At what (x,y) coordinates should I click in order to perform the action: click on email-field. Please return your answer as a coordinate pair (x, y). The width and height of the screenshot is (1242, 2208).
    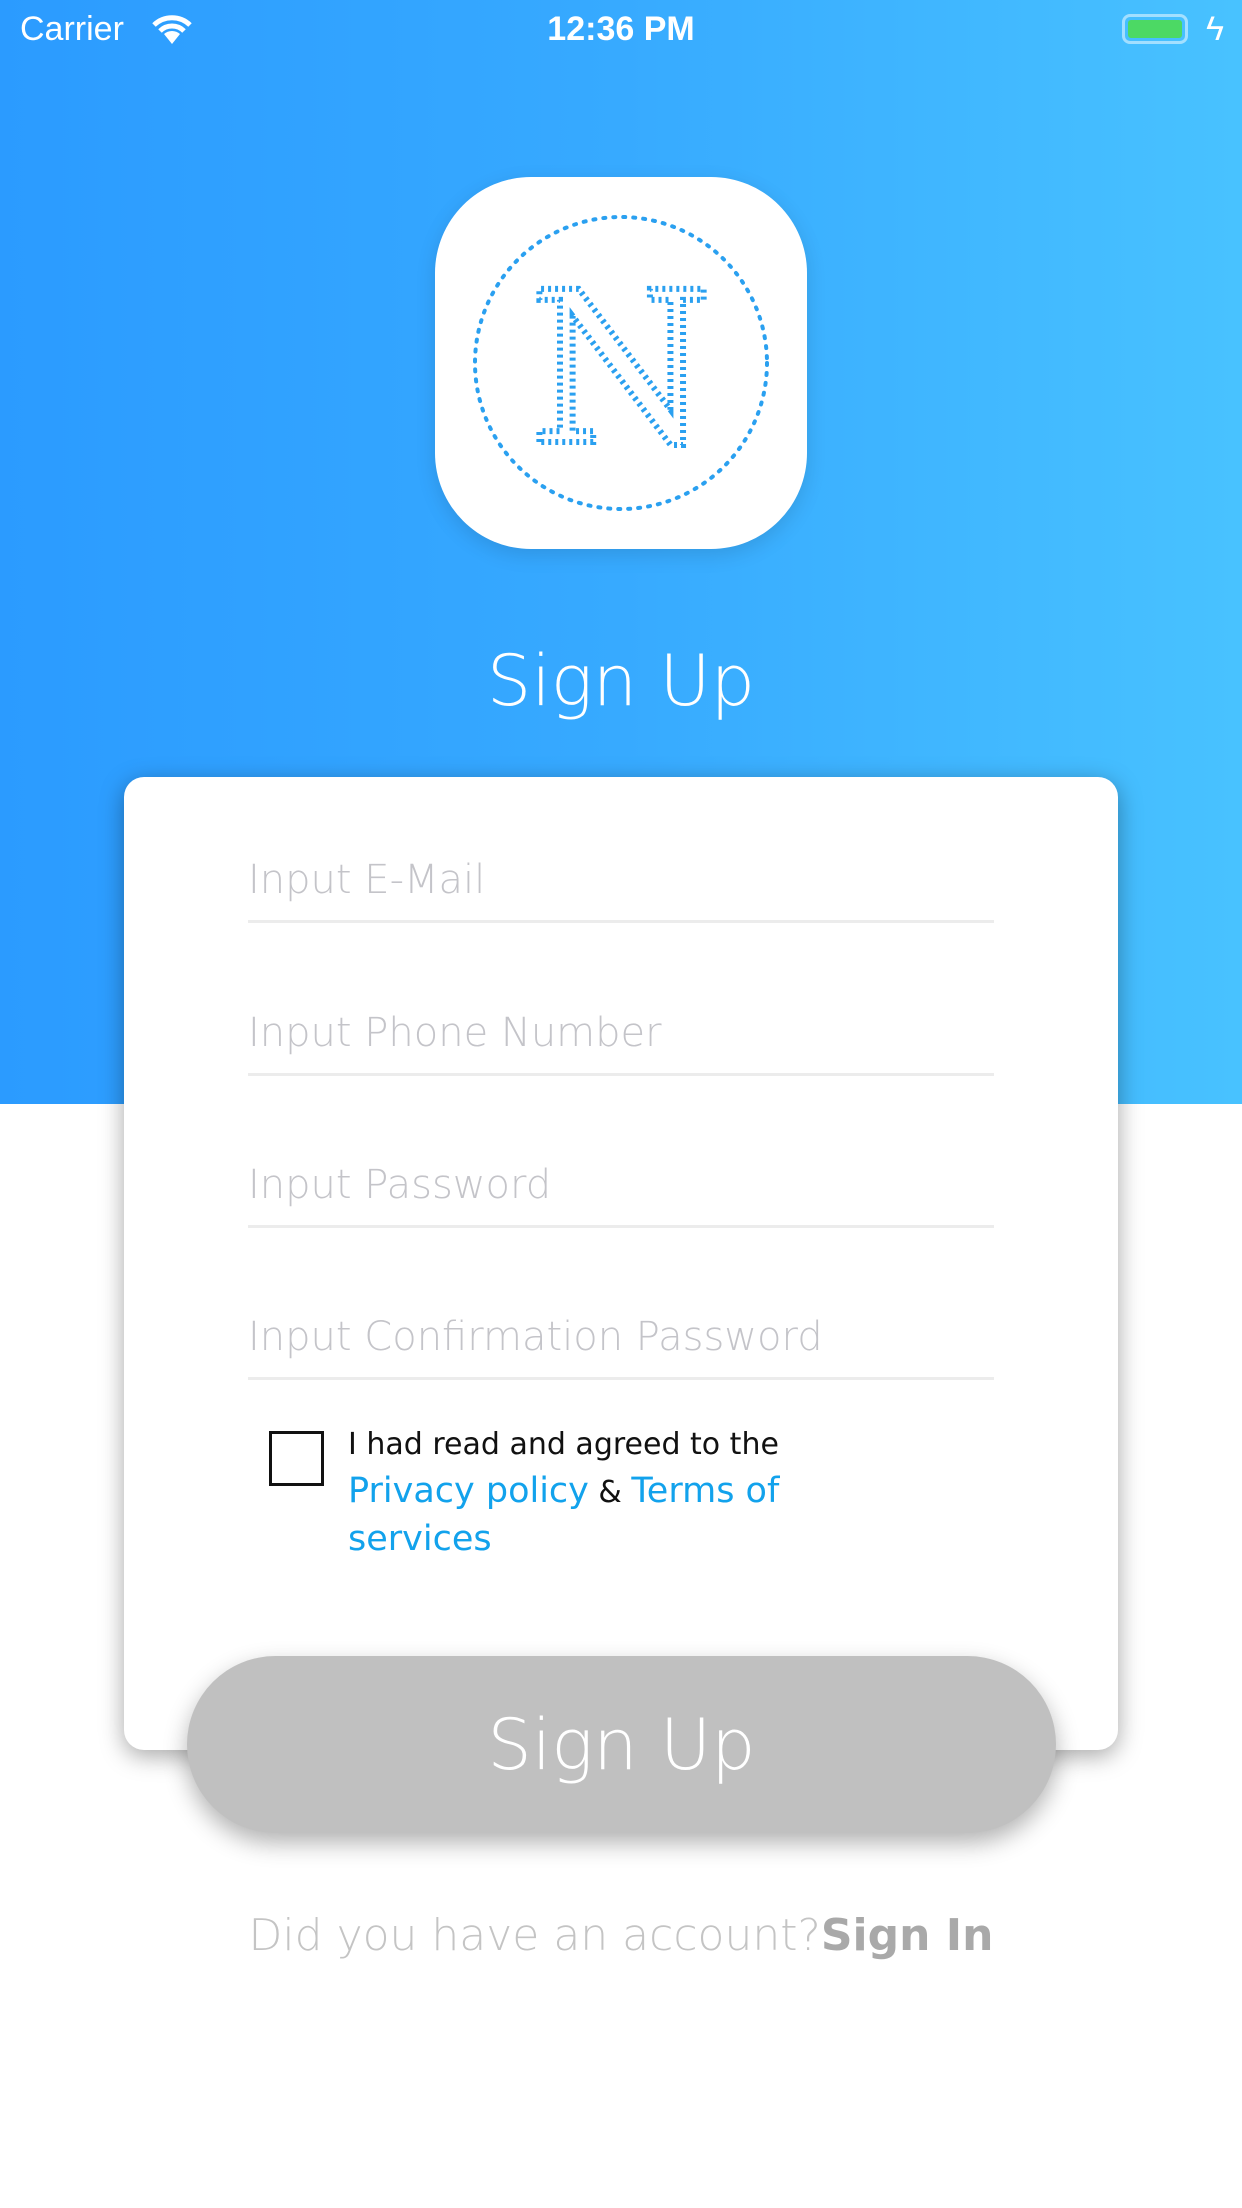
    Looking at the image, I should click on (621, 886).